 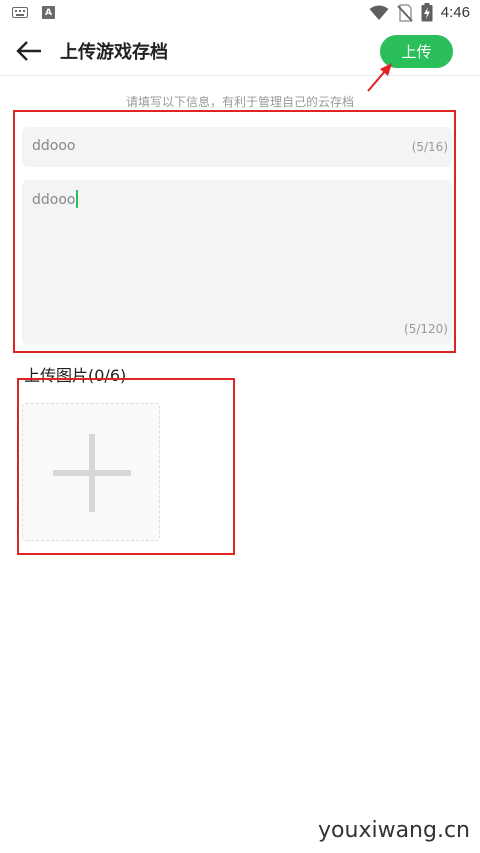 What do you see at coordinates (114, 52) in the screenshot?
I see `page-title: 上传游戏存档` at bounding box center [114, 52].